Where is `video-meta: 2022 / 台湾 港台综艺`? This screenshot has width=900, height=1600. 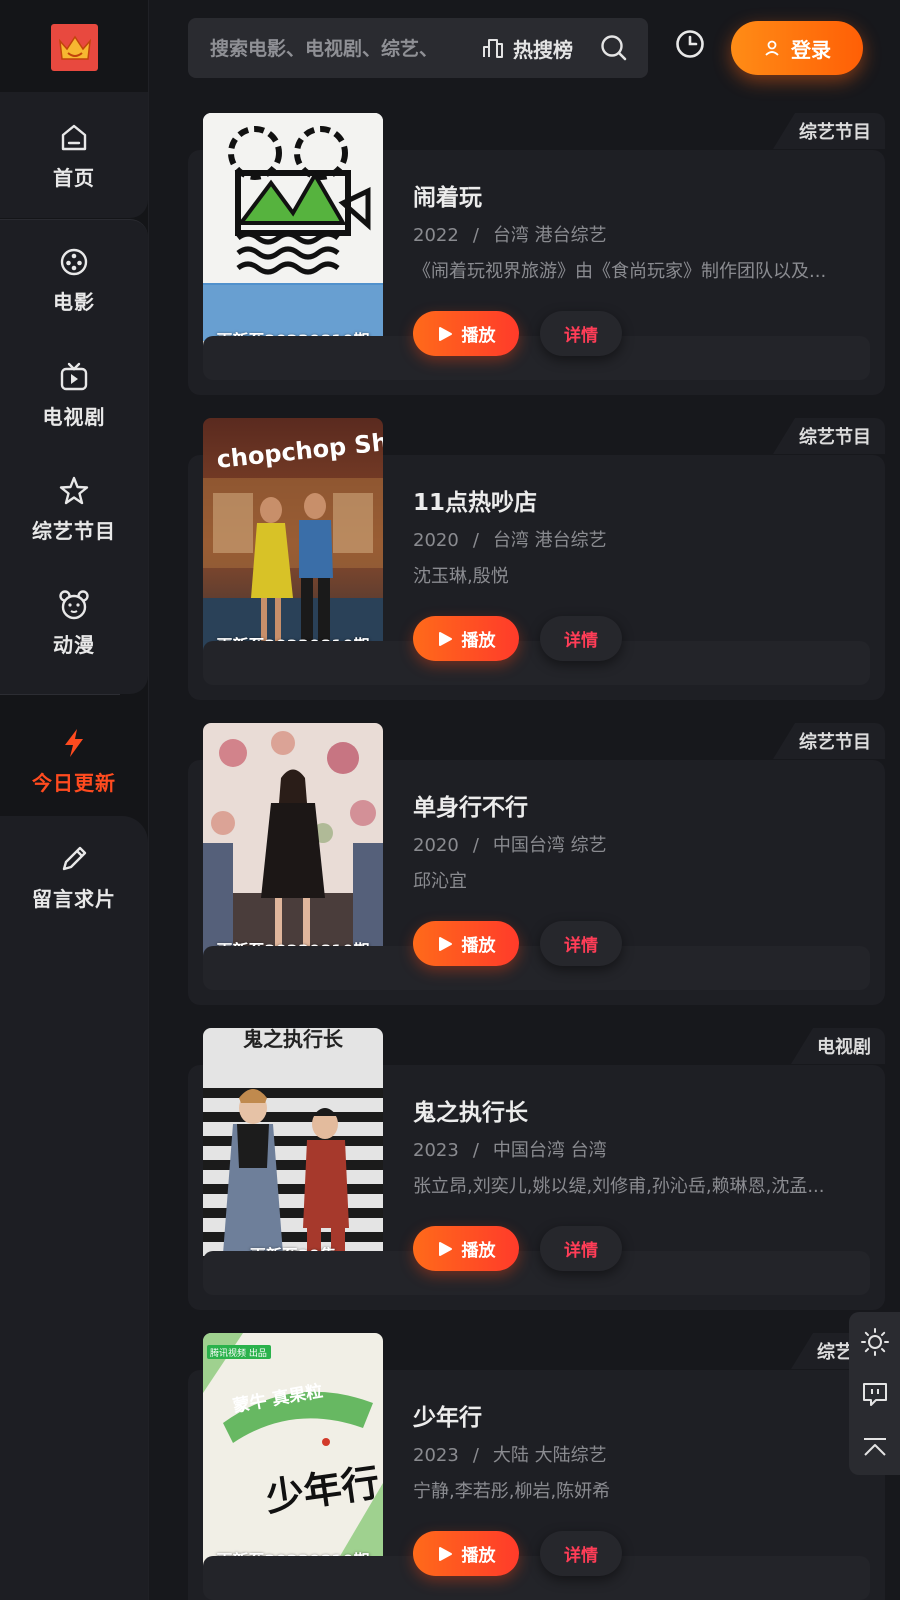
video-meta: 2022 / 台湾 港台综艺 is located at coordinates (510, 234).